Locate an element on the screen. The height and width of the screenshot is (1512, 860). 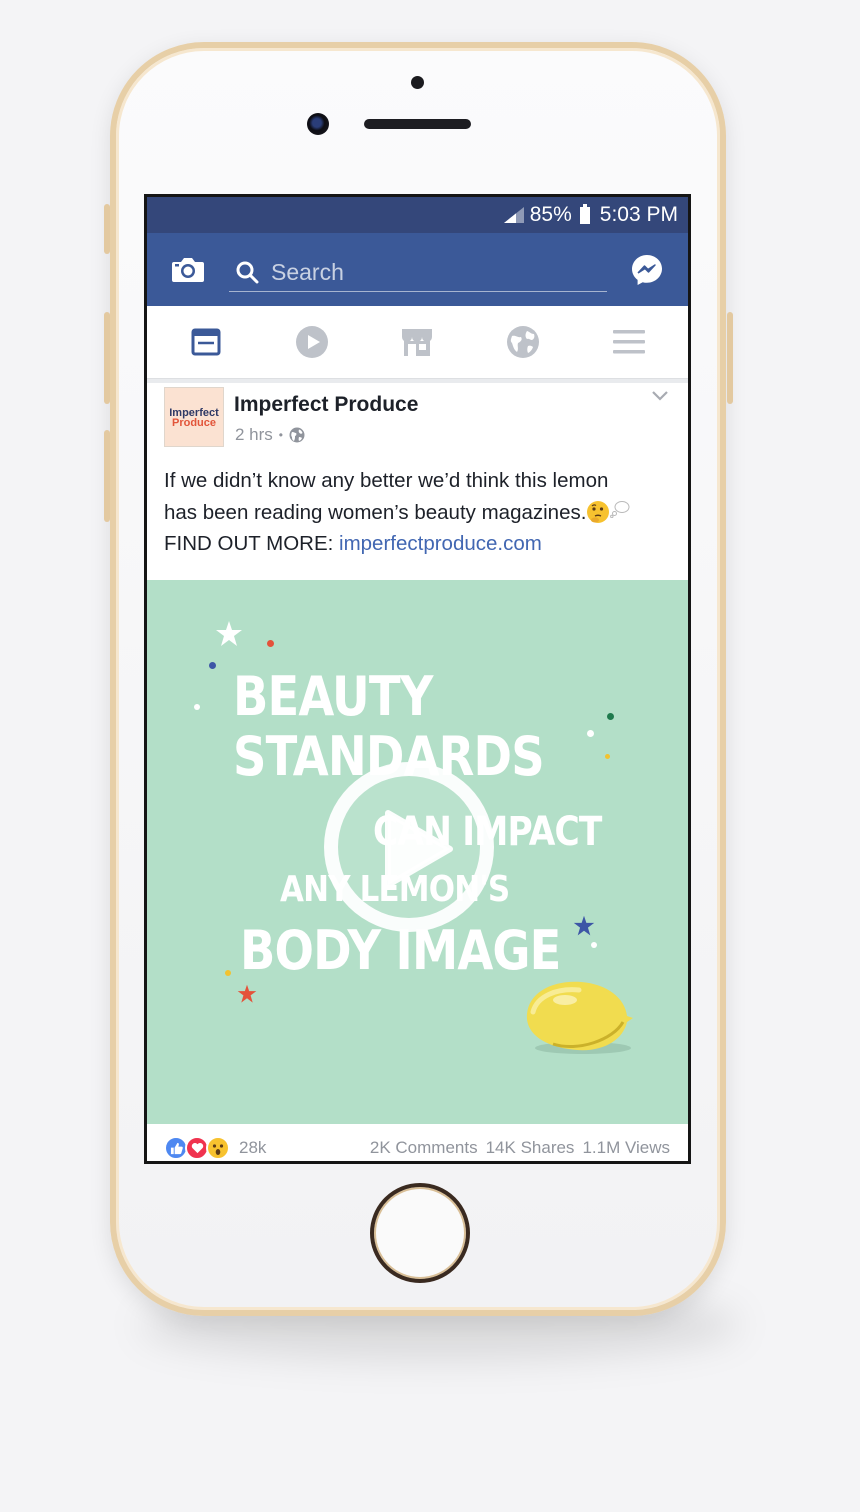
notifications-globe-icon is located at coordinates (523, 342).